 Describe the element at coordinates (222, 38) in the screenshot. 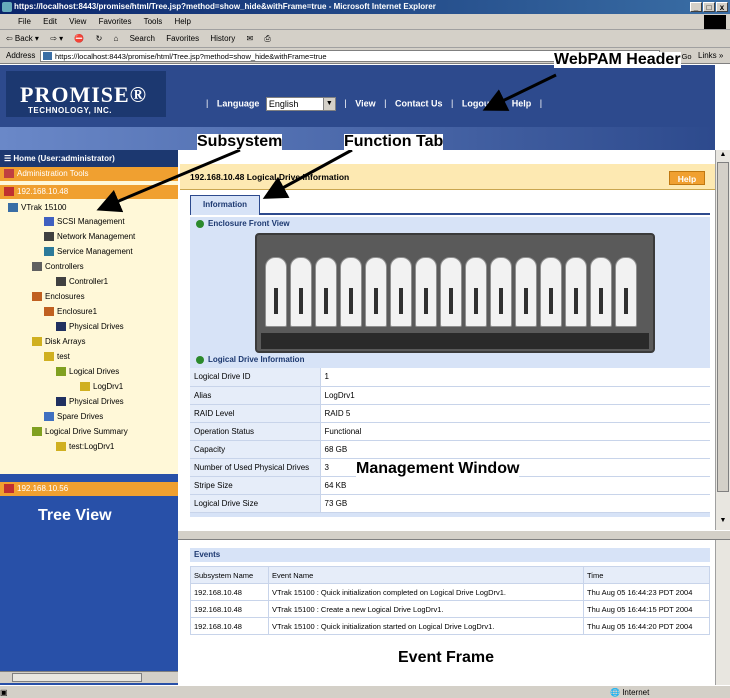

I see `history-button: History` at that location.